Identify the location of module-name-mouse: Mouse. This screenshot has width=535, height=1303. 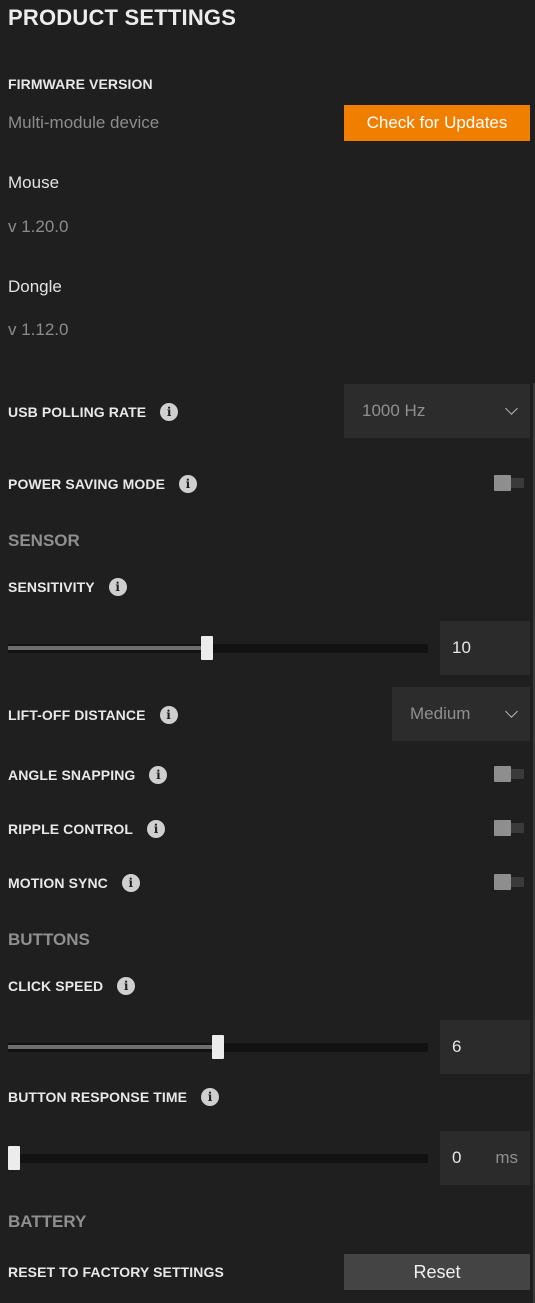
(34, 182).